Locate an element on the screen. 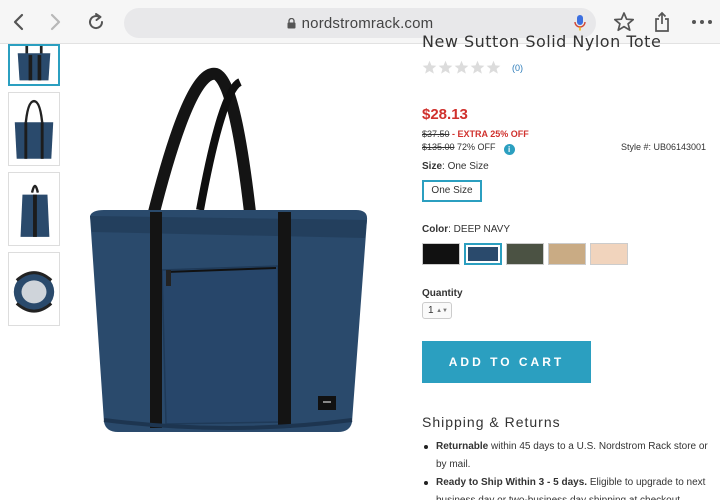 This screenshot has height=500, width=720. thumbnail-interior is located at coordinates (34, 289).